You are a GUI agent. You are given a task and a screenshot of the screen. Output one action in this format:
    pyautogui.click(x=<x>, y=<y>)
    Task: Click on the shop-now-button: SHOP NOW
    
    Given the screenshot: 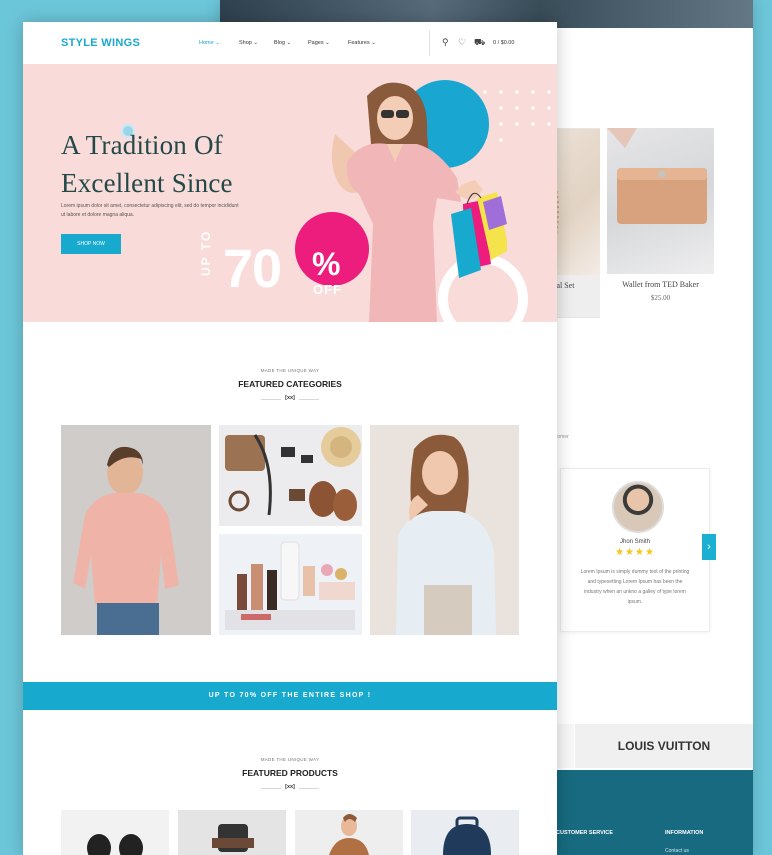 What is the action you would take?
    pyautogui.click(x=91, y=244)
    